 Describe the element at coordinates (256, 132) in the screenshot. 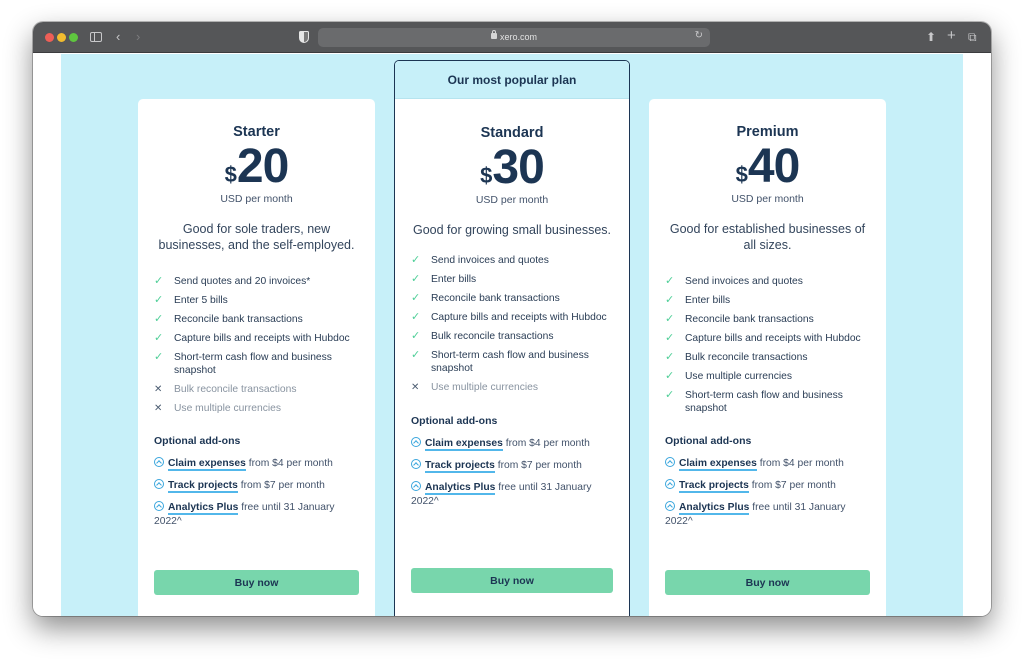

I see `plan-name: Starter` at that location.